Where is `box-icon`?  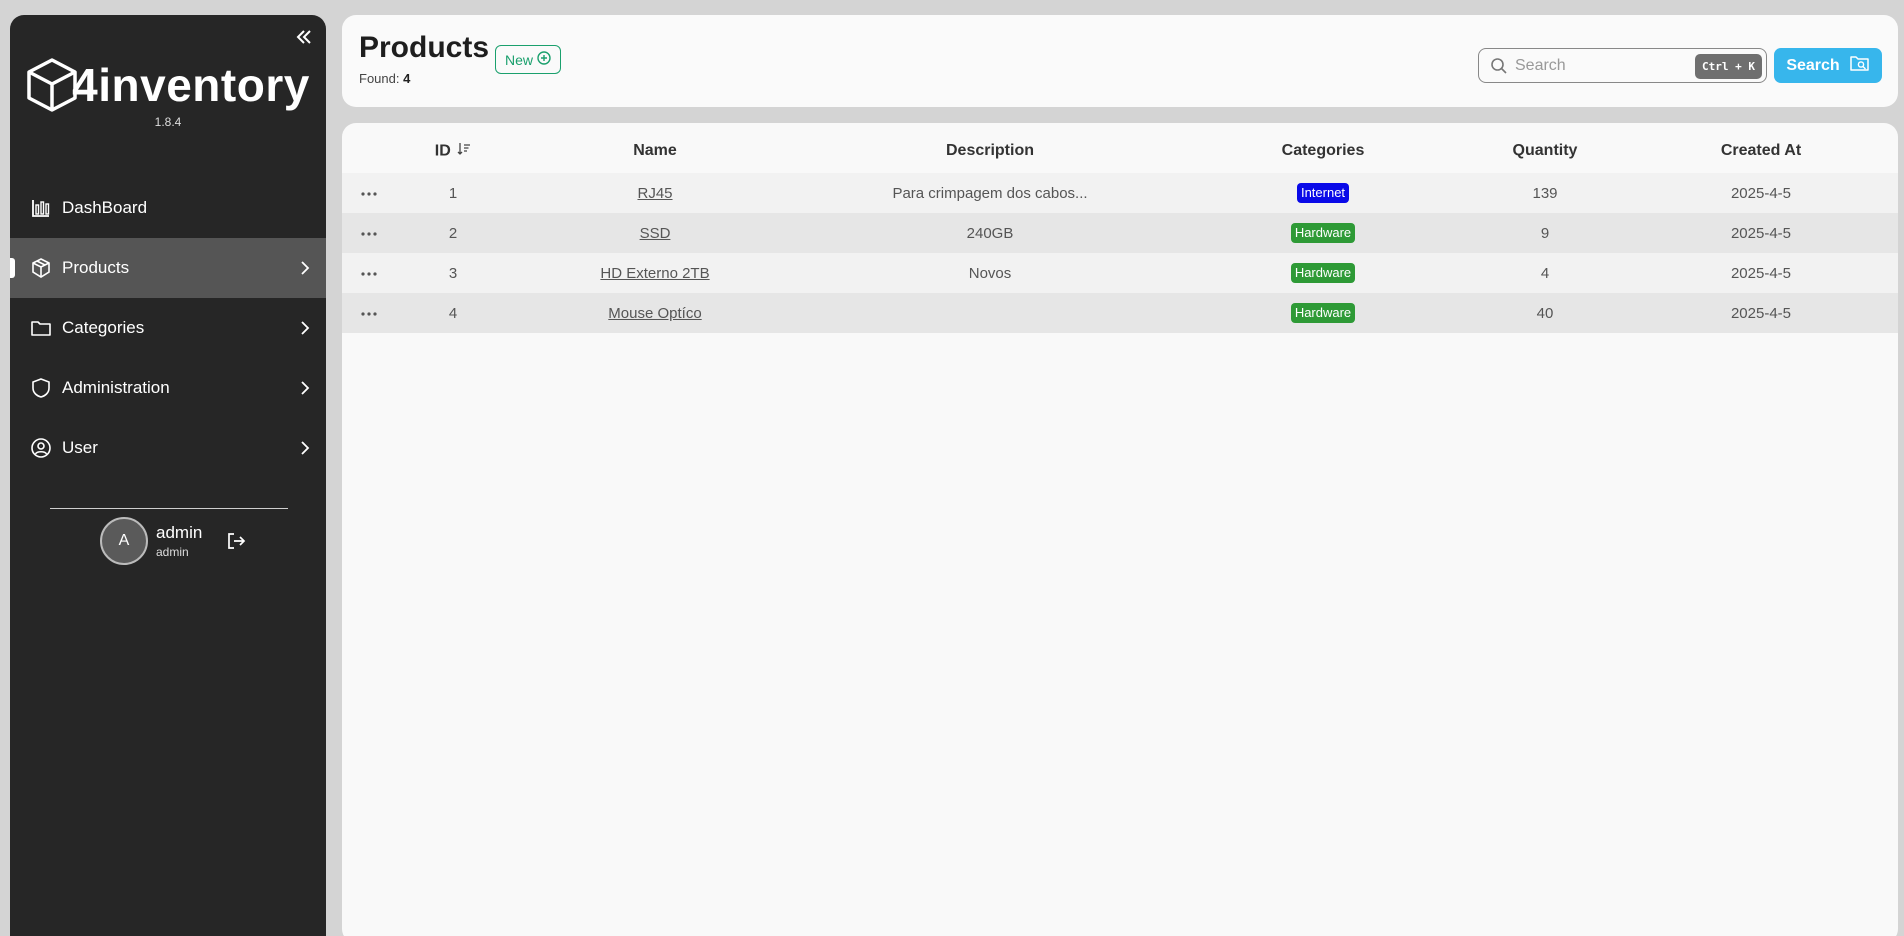
box-icon is located at coordinates (41, 268).